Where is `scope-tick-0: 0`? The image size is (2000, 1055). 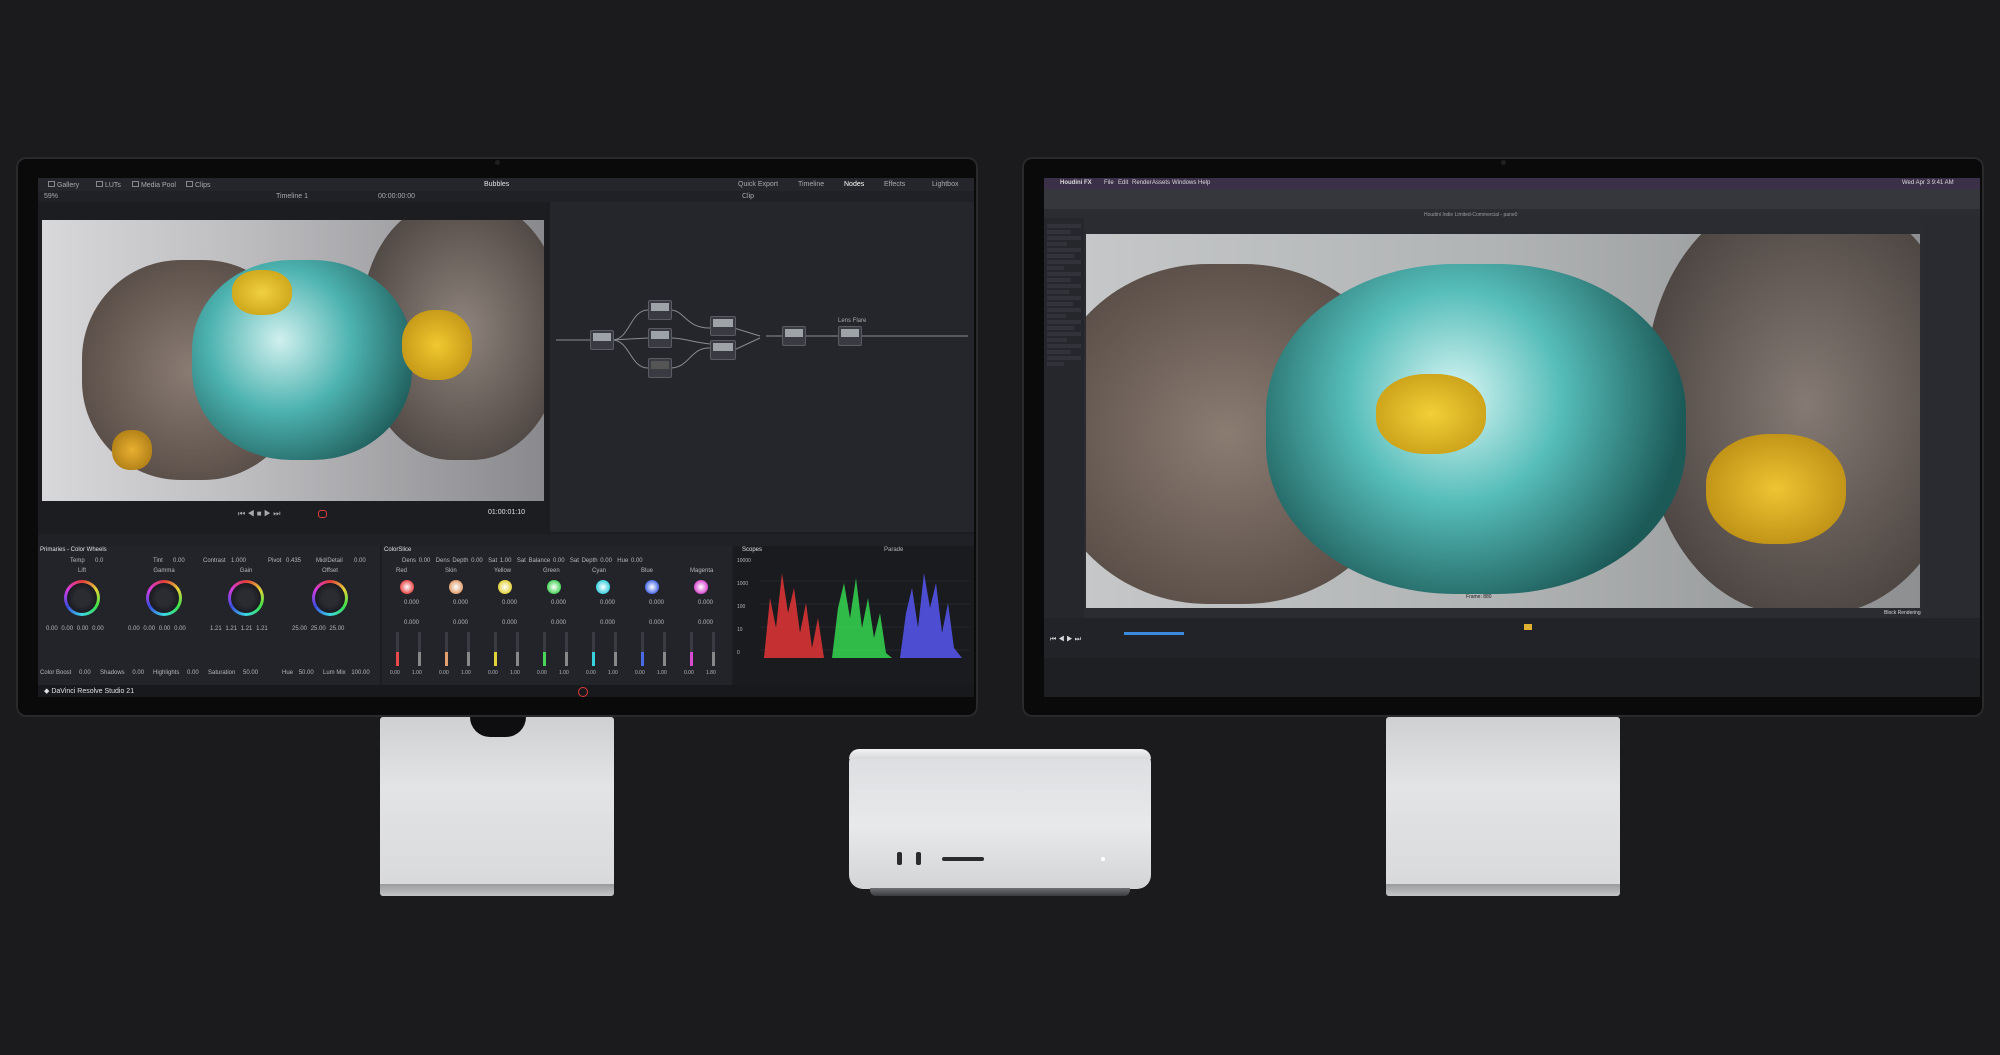 scope-tick-0: 0 is located at coordinates (738, 653).